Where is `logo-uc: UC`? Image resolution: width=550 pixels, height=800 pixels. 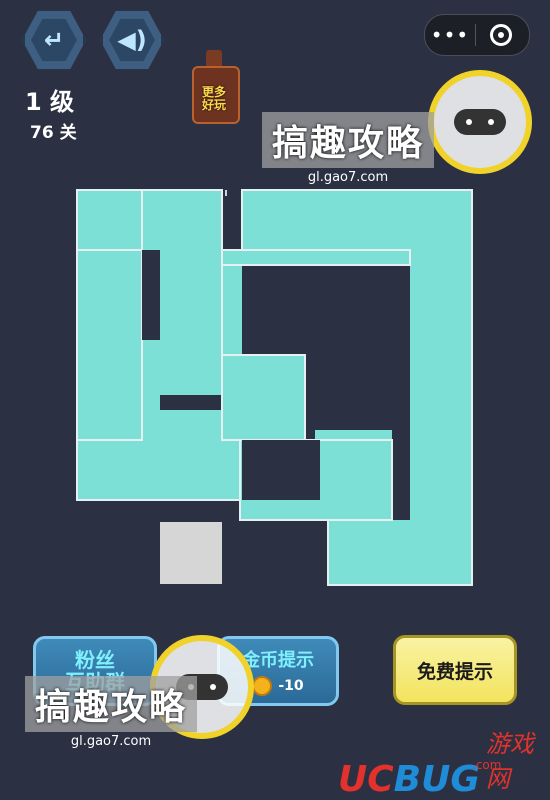
logo-uc: UC is located at coordinates (366, 779).